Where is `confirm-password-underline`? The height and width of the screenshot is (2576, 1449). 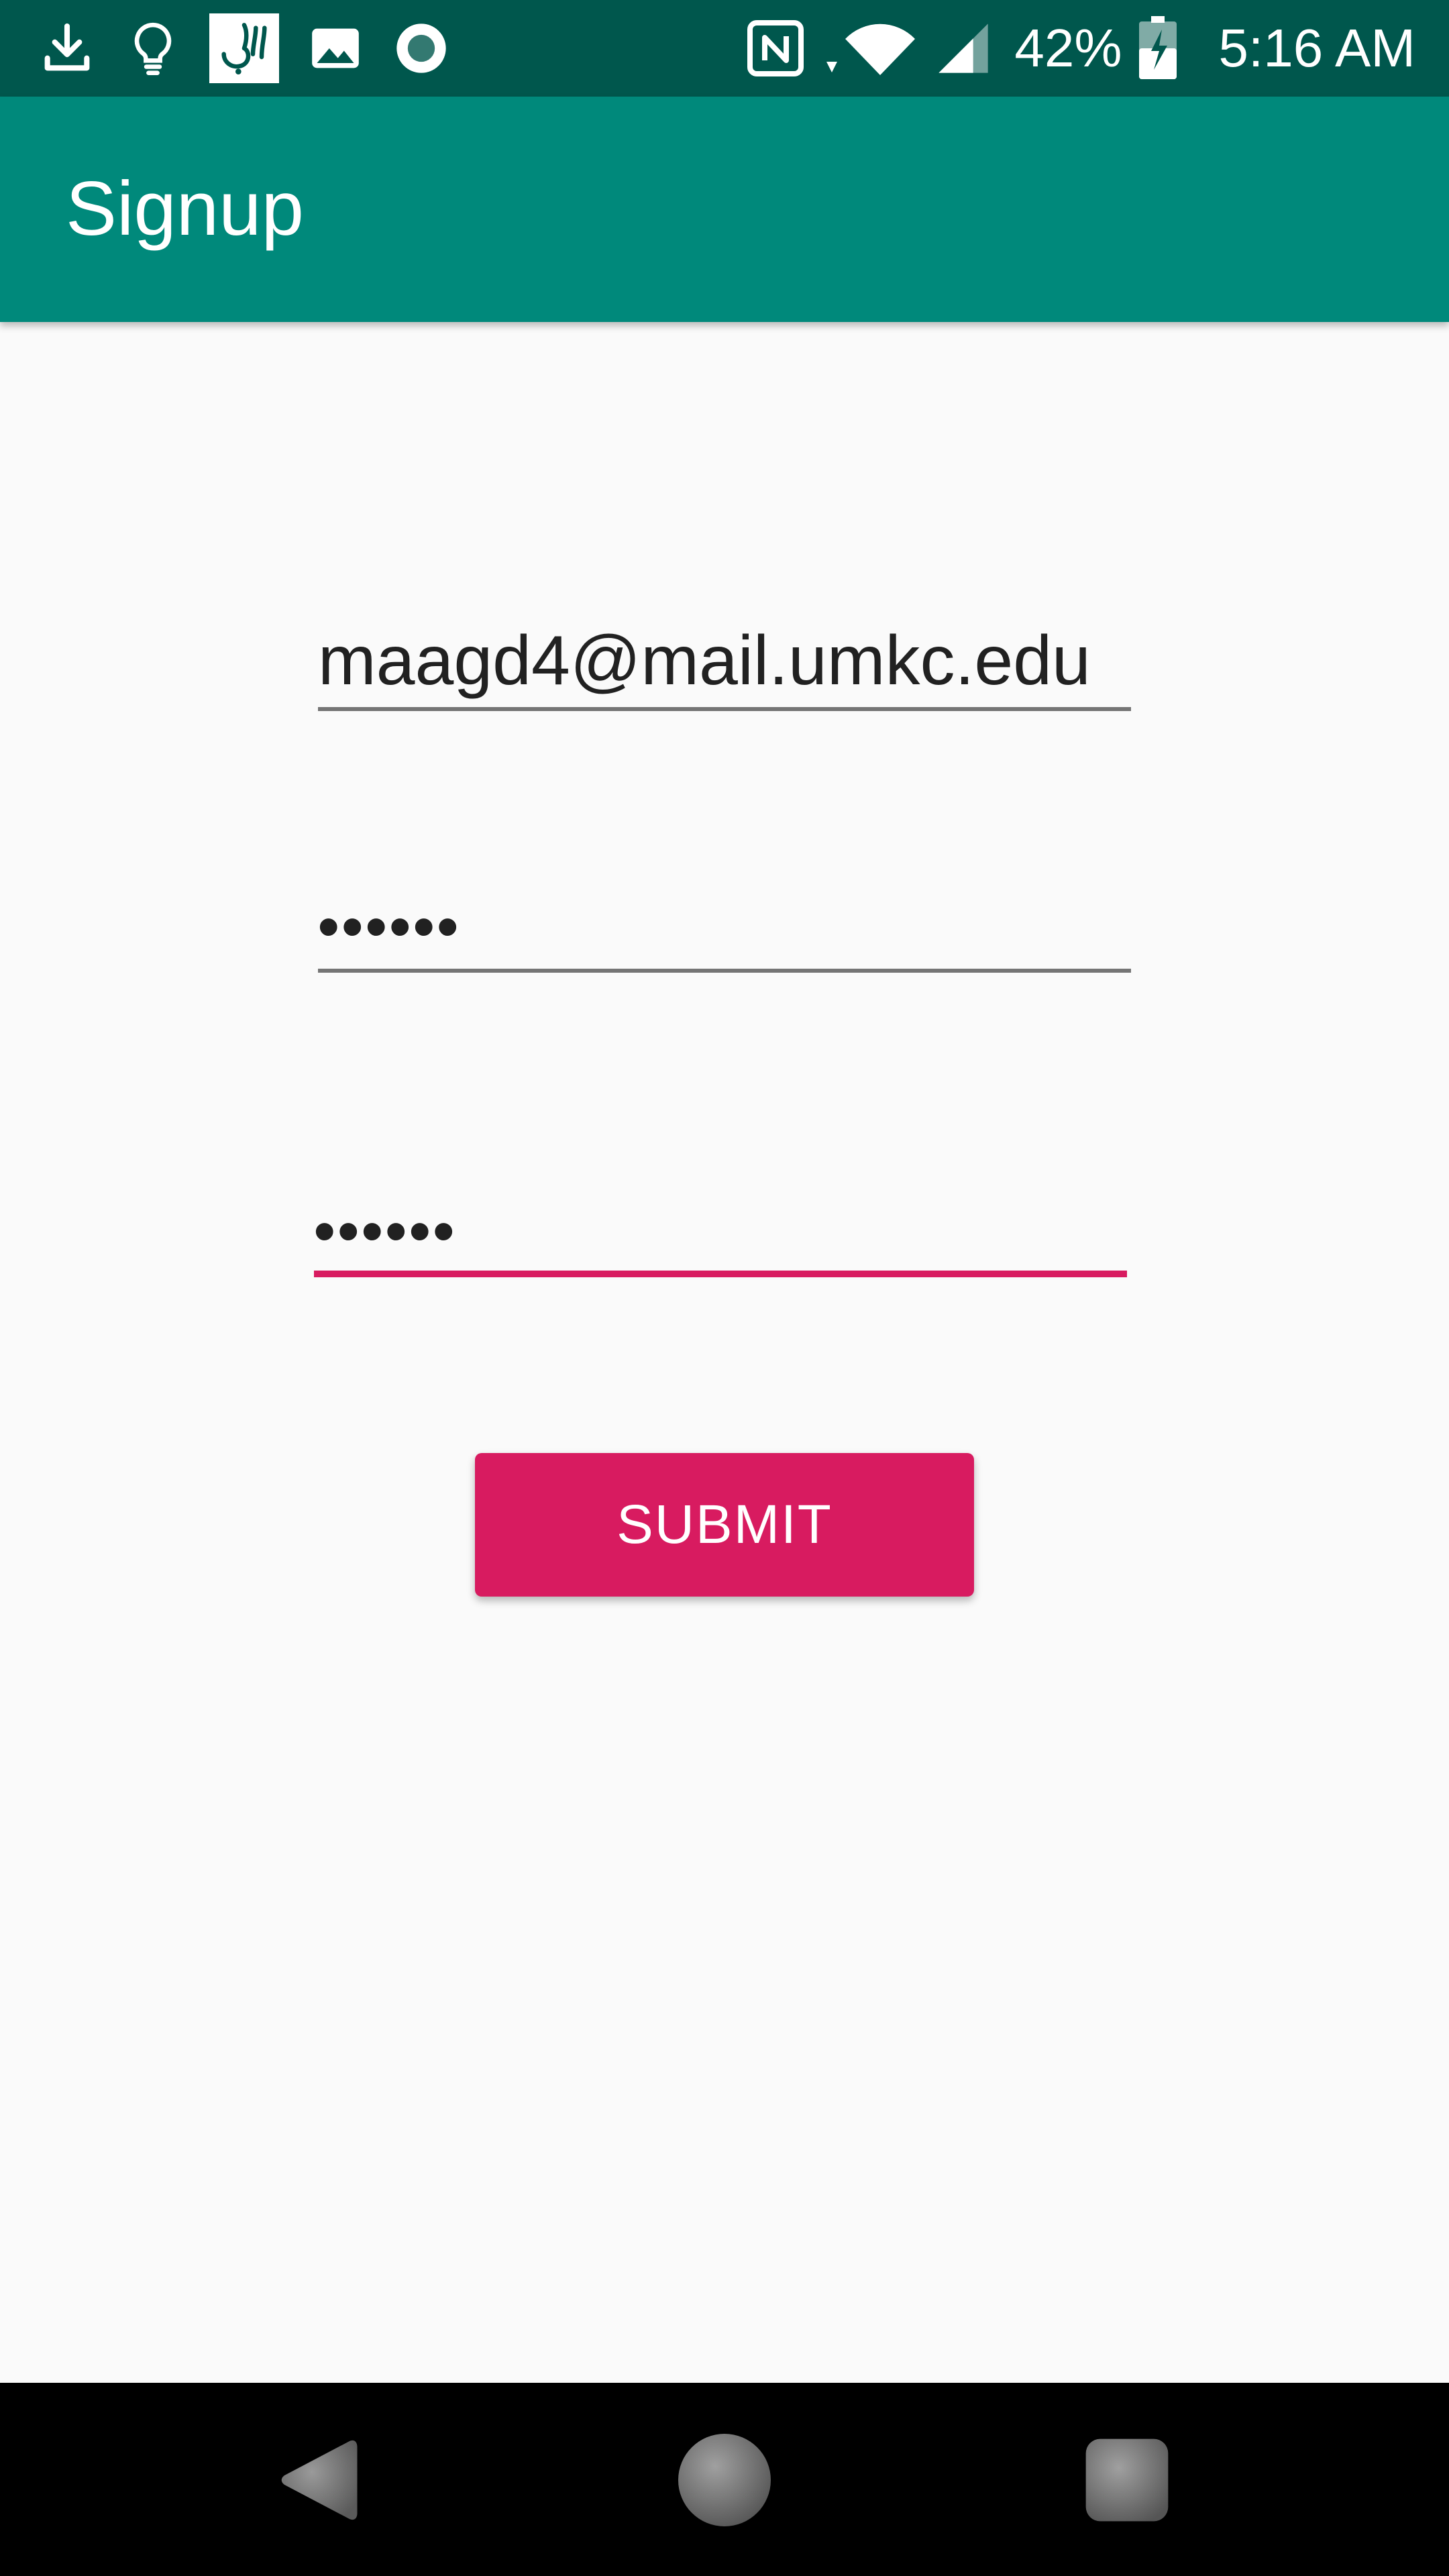
confirm-password-underline is located at coordinates (720, 1274).